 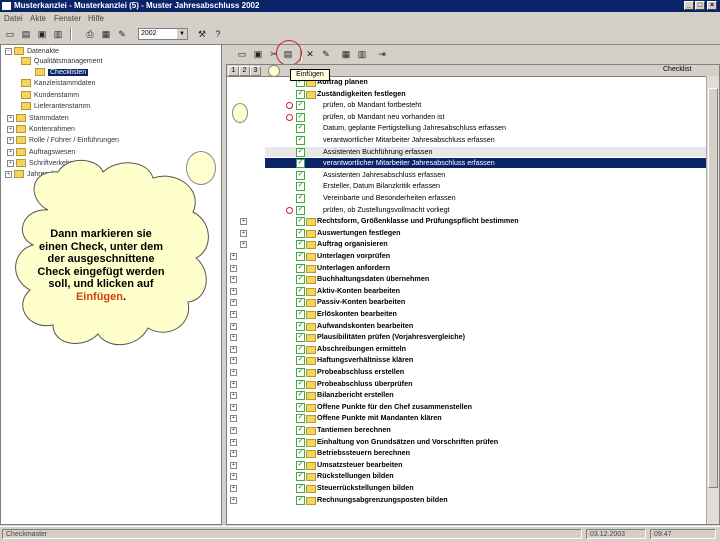 What do you see at coordinates (473, 117) in the screenshot?
I see `table-row: ✓ prüfen, ob Mandant neu vorhanden ist` at bounding box center [473, 117].